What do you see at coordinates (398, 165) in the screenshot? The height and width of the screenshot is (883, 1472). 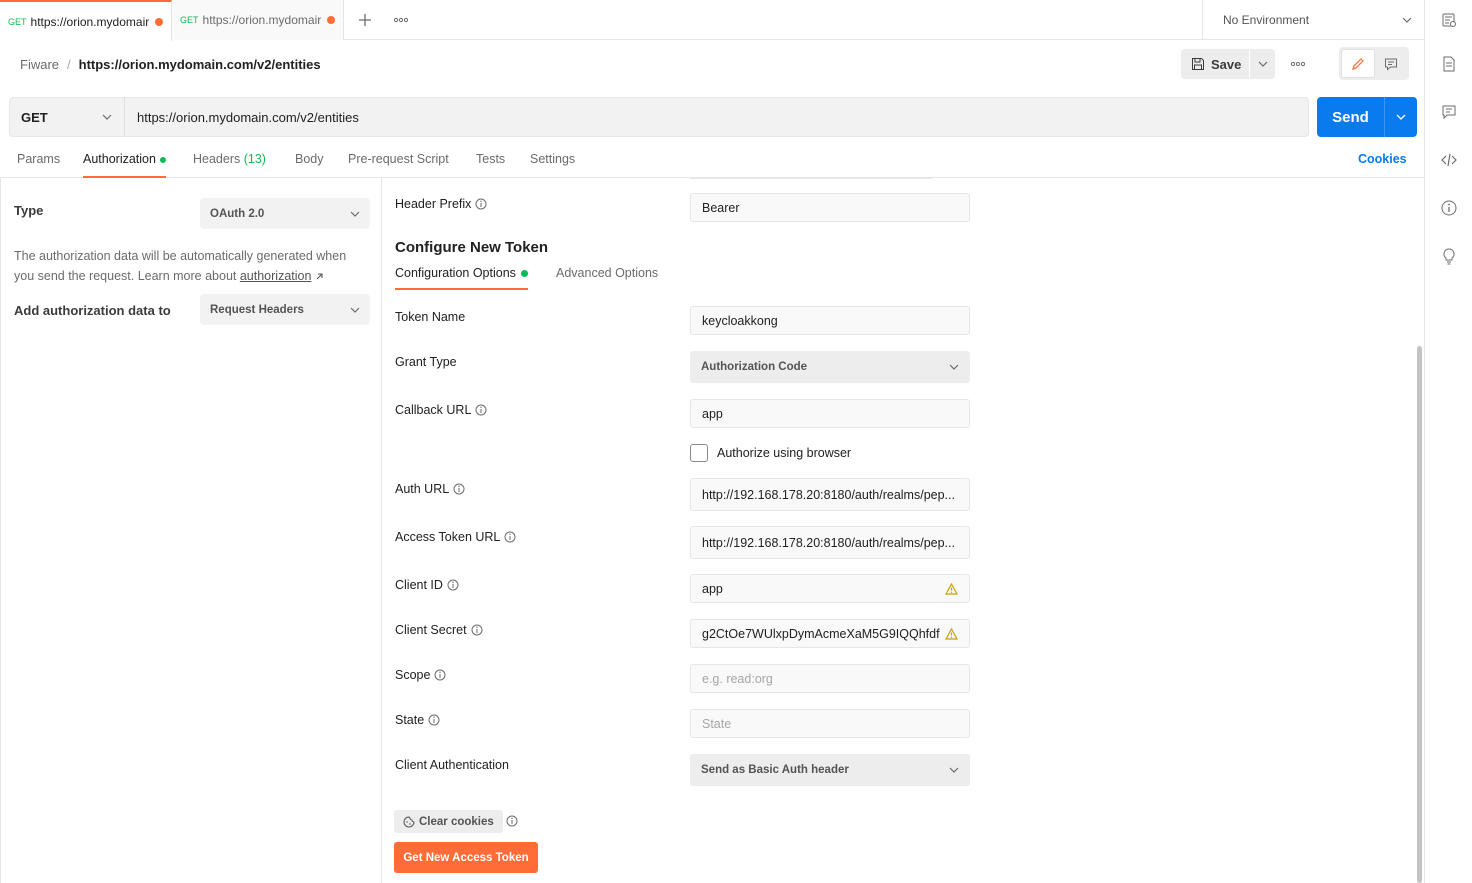 I see `tab-pre-request-script: Pre-request Script` at bounding box center [398, 165].